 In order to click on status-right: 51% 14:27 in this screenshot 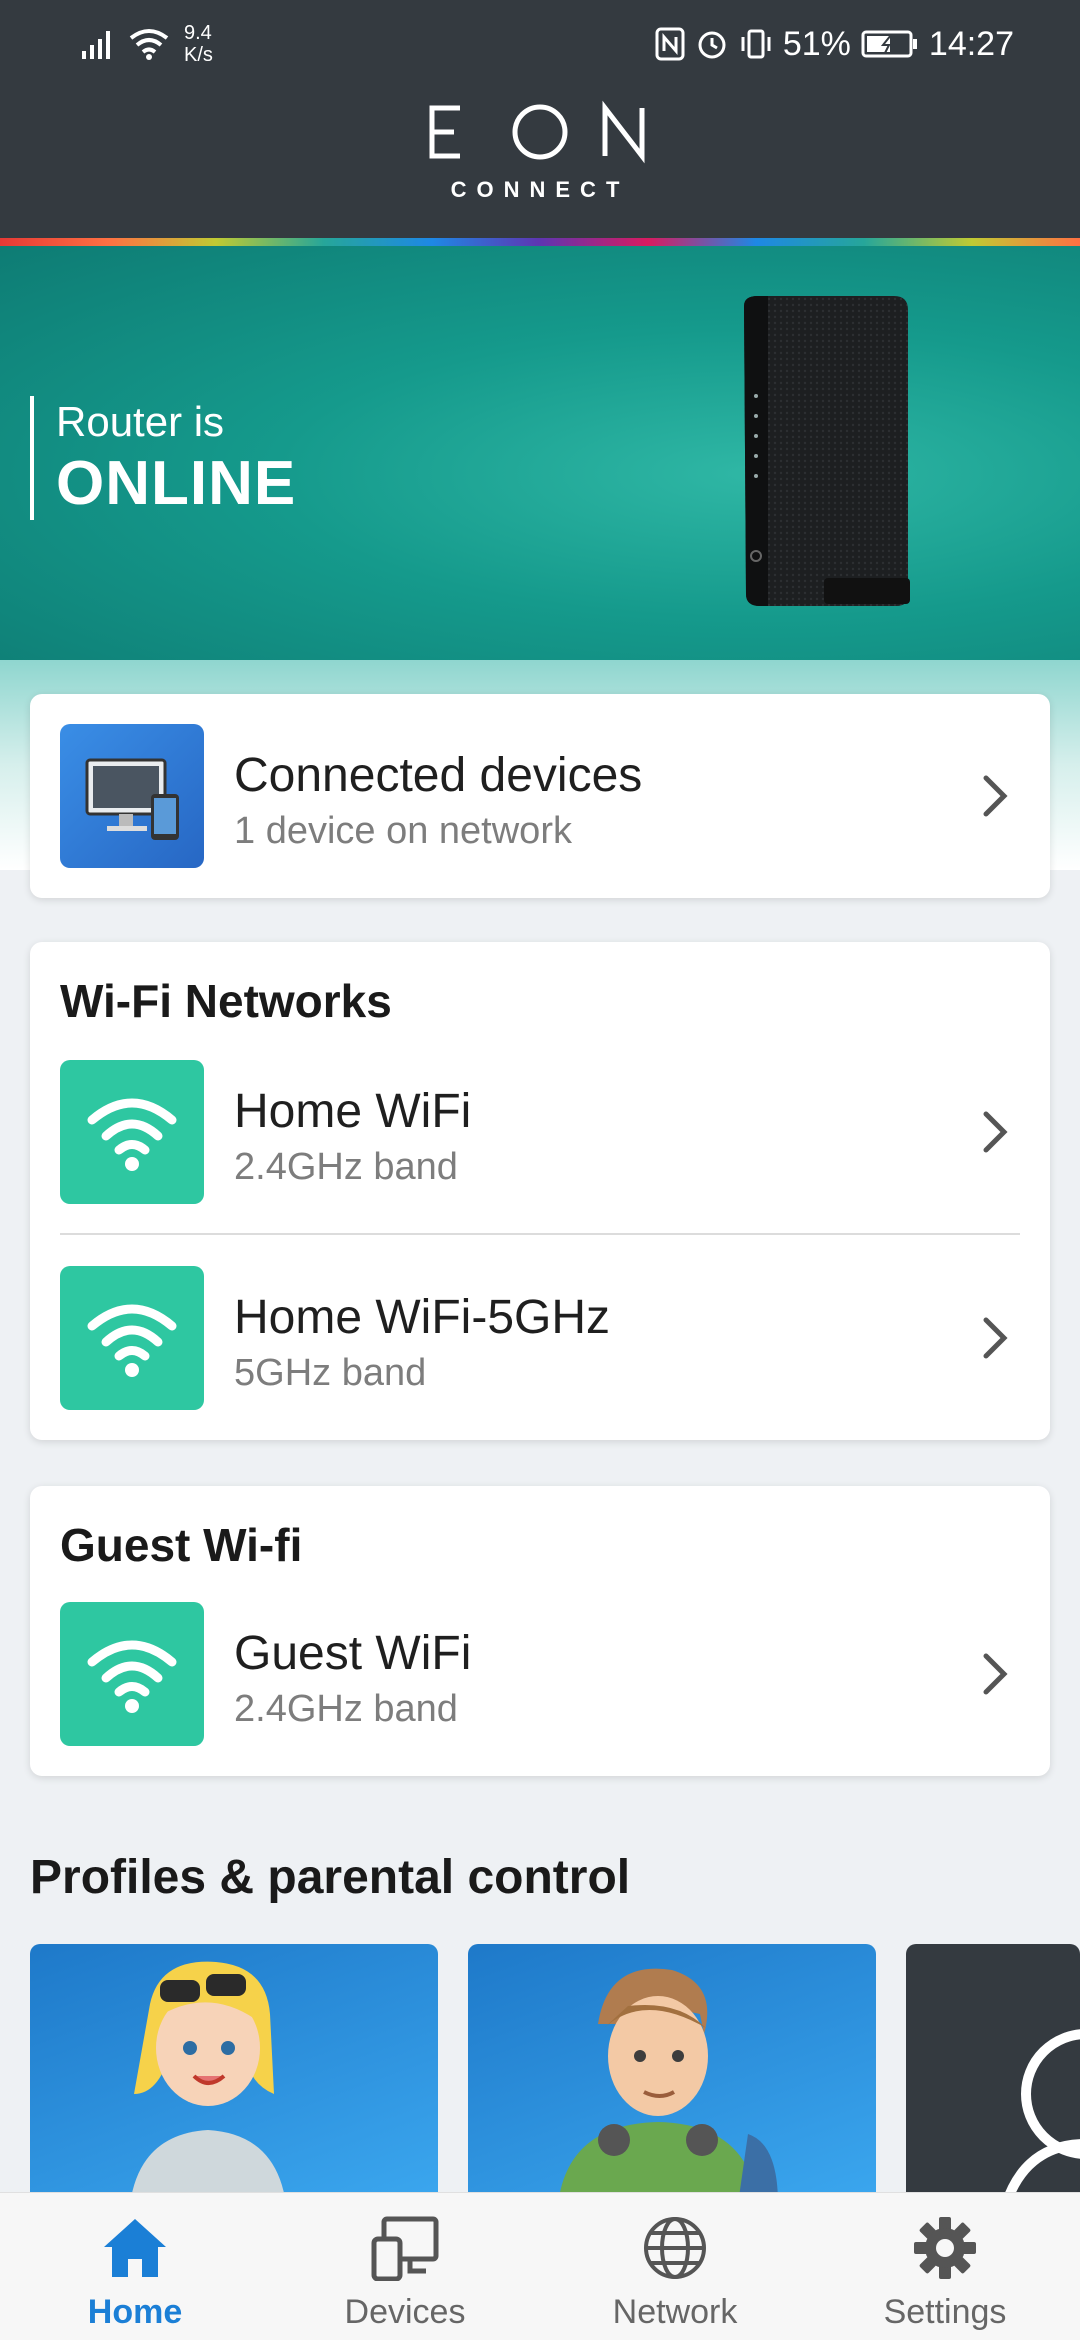, I will do `click(834, 44)`.